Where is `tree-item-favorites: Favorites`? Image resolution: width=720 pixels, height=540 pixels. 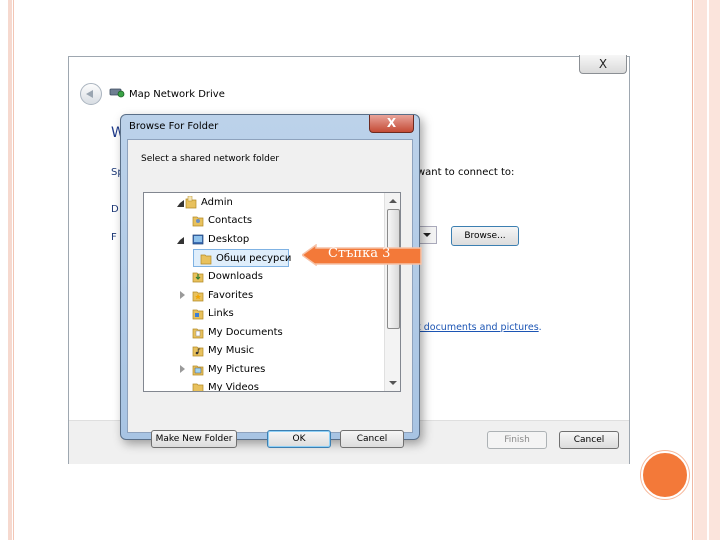
tree-item-favorites: Favorites is located at coordinates (264, 295).